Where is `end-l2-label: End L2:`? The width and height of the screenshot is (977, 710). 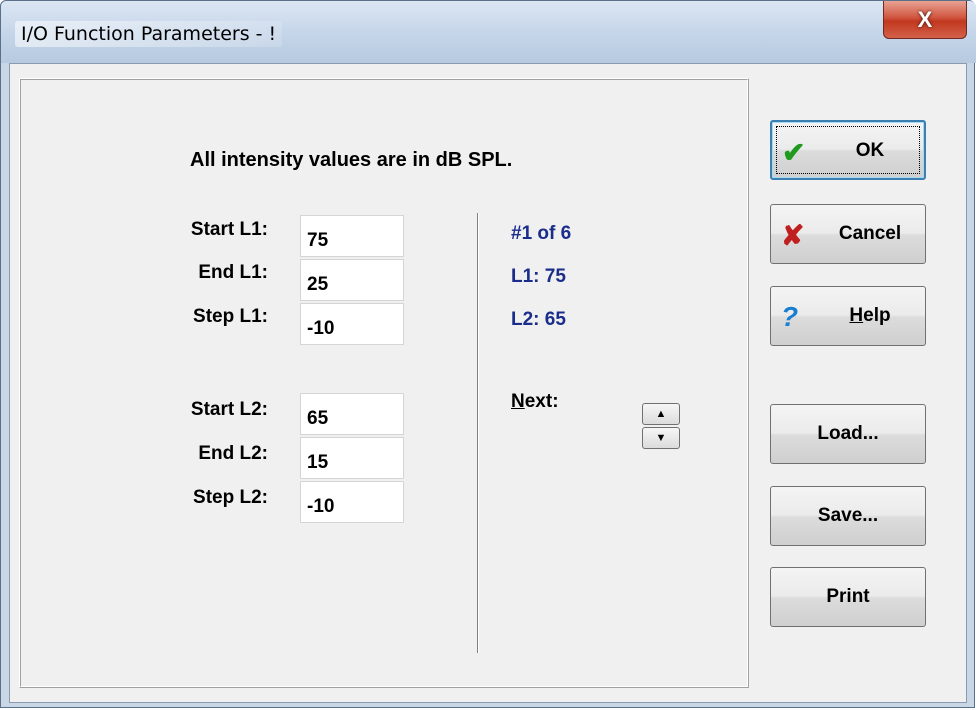 end-l2-label: End L2: is located at coordinates (233, 453).